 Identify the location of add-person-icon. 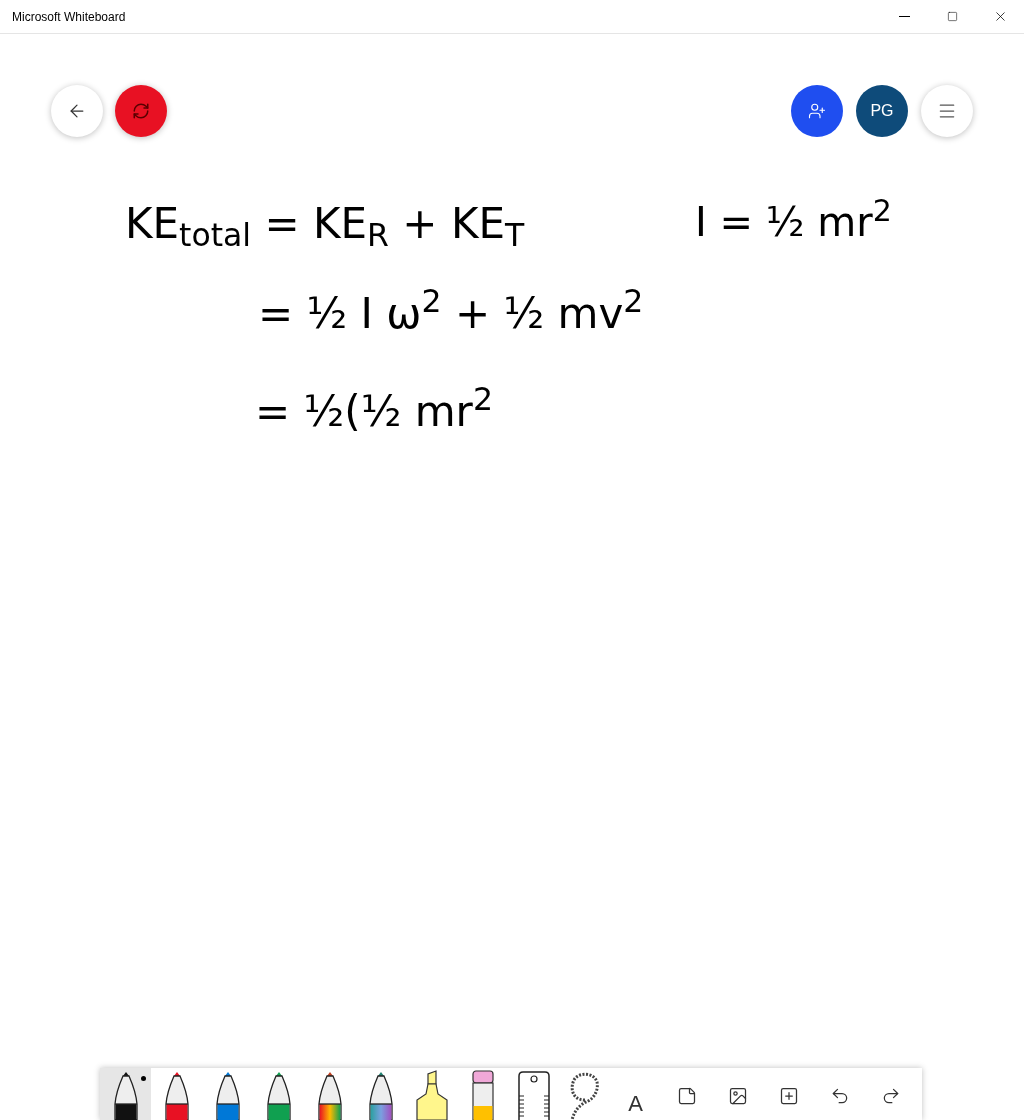
(817, 111).